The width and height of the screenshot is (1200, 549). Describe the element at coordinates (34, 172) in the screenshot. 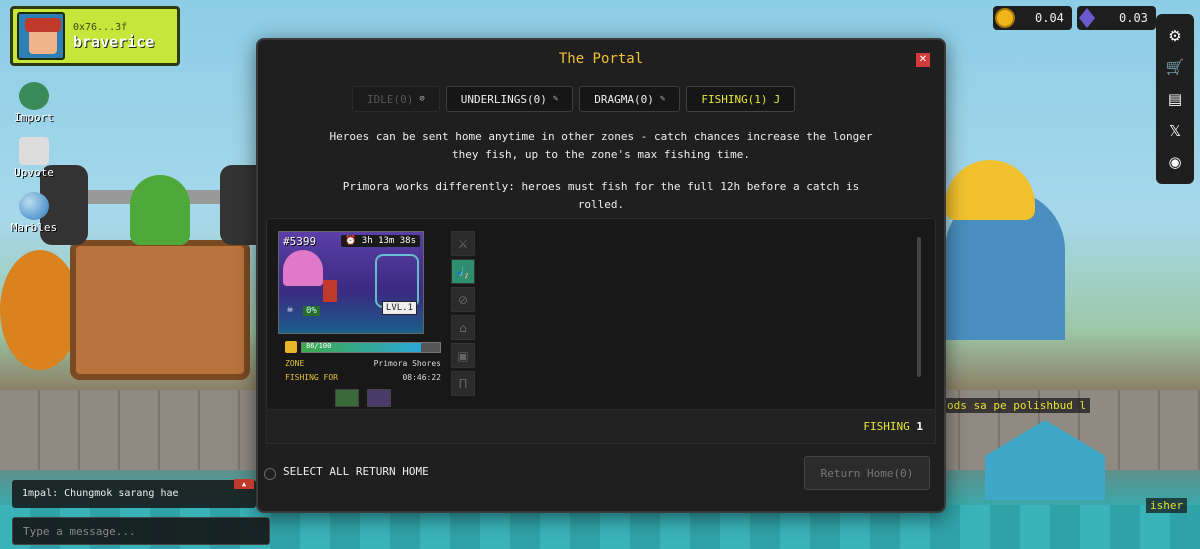

I see `upvote-label: Upvote` at that location.